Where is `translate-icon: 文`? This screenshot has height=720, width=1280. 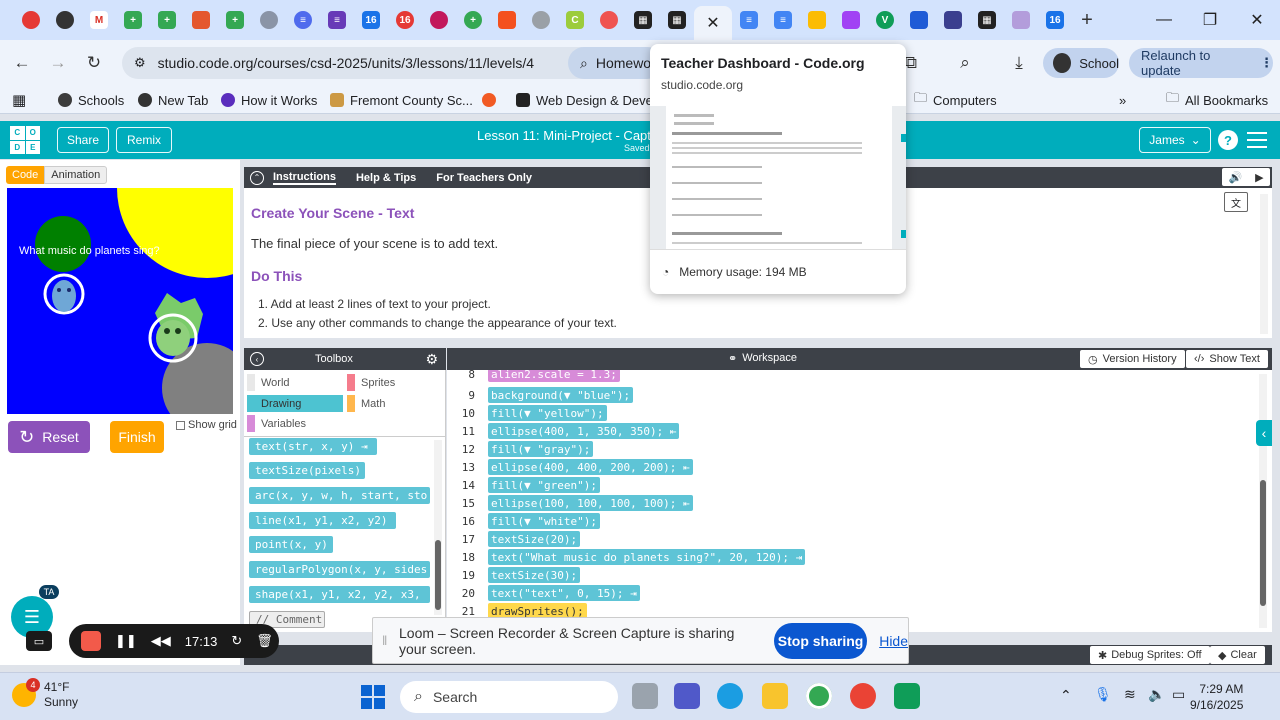 translate-icon: 文 is located at coordinates (1236, 202).